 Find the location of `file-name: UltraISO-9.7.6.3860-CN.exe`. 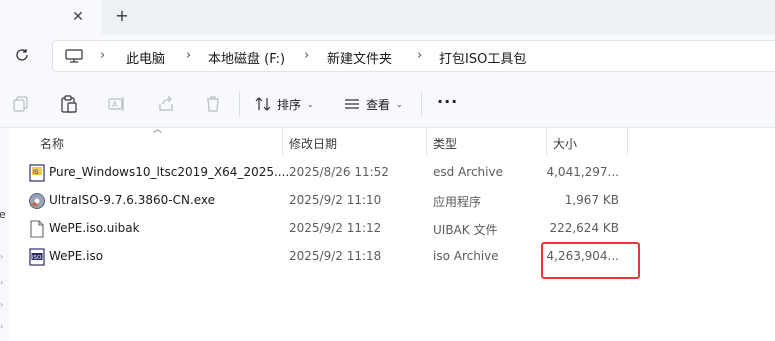

file-name: UltraISO-9.7.6.3860-CN.exe is located at coordinates (132, 200).